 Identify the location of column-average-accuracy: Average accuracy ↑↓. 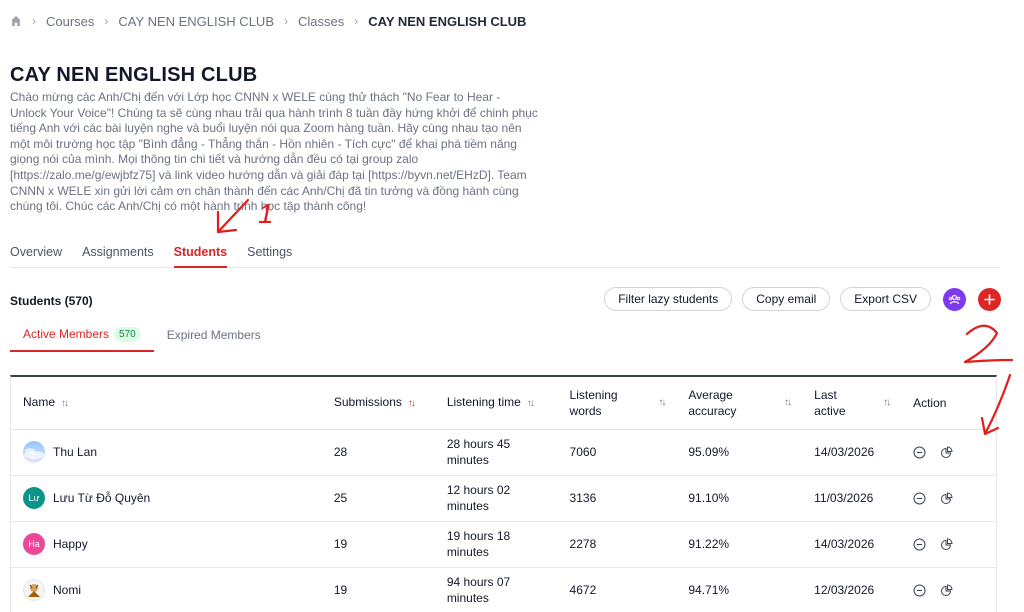
(739, 403).